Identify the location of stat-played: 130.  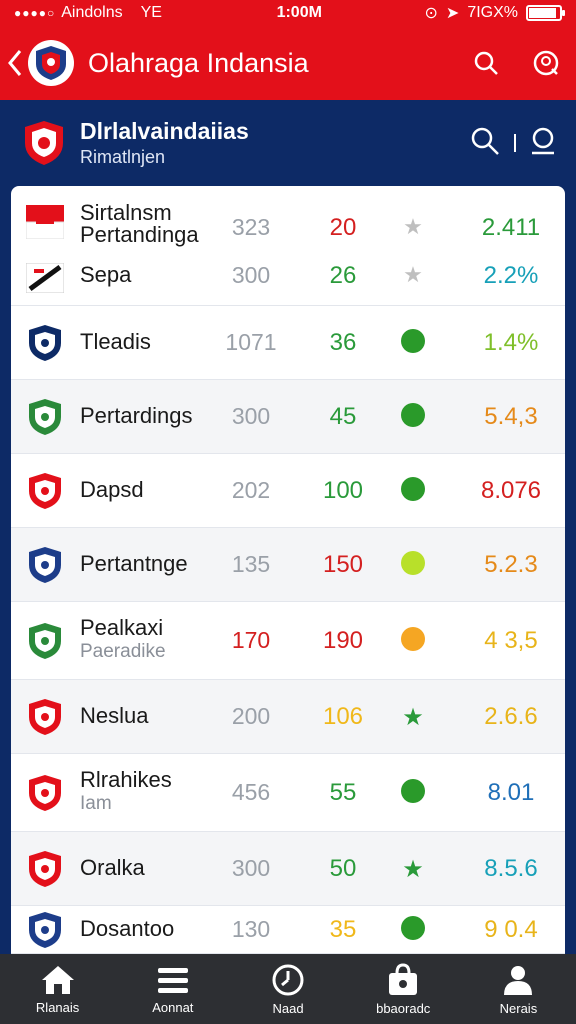
(251, 929).